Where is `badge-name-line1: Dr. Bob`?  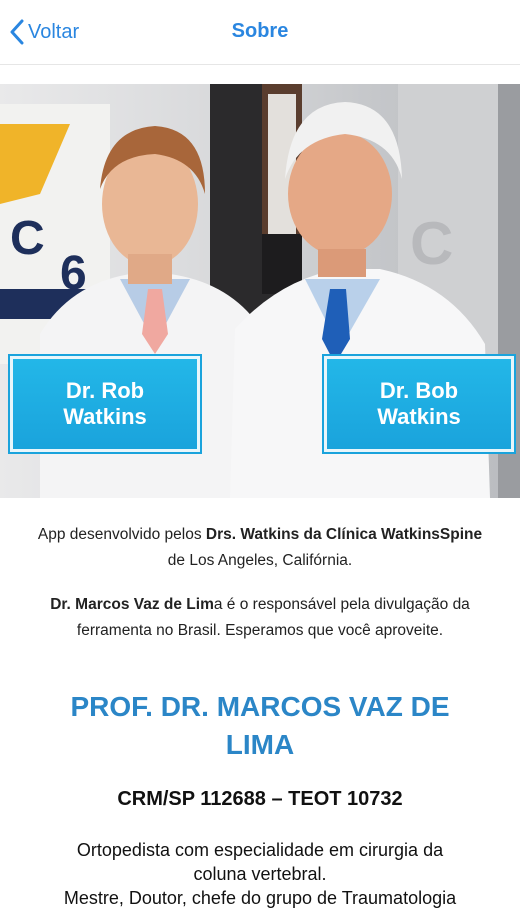 badge-name-line1: Dr. Bob is located at coordinates (419, 390).